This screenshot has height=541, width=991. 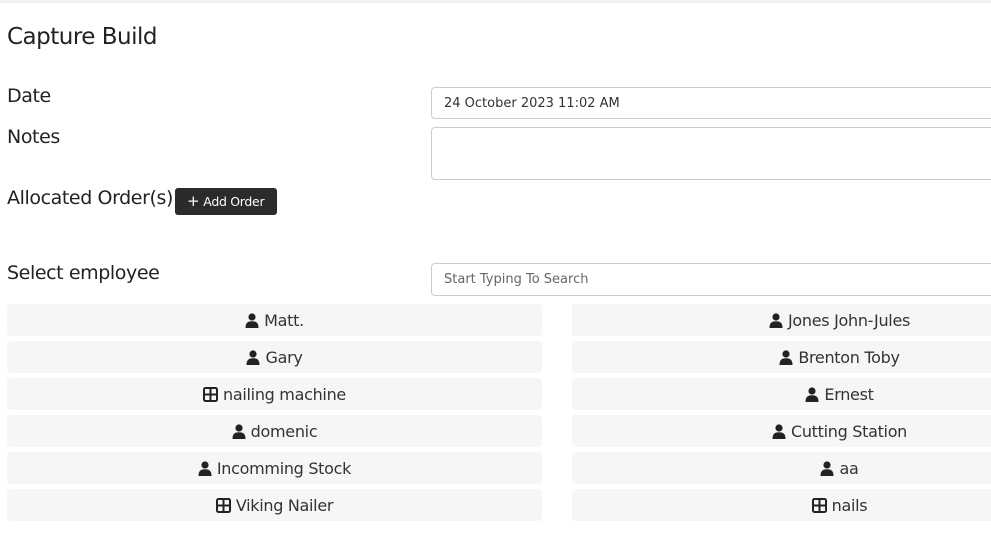 I want to click on employee-option: Jones John-Jules, so click(x=781, y=320).